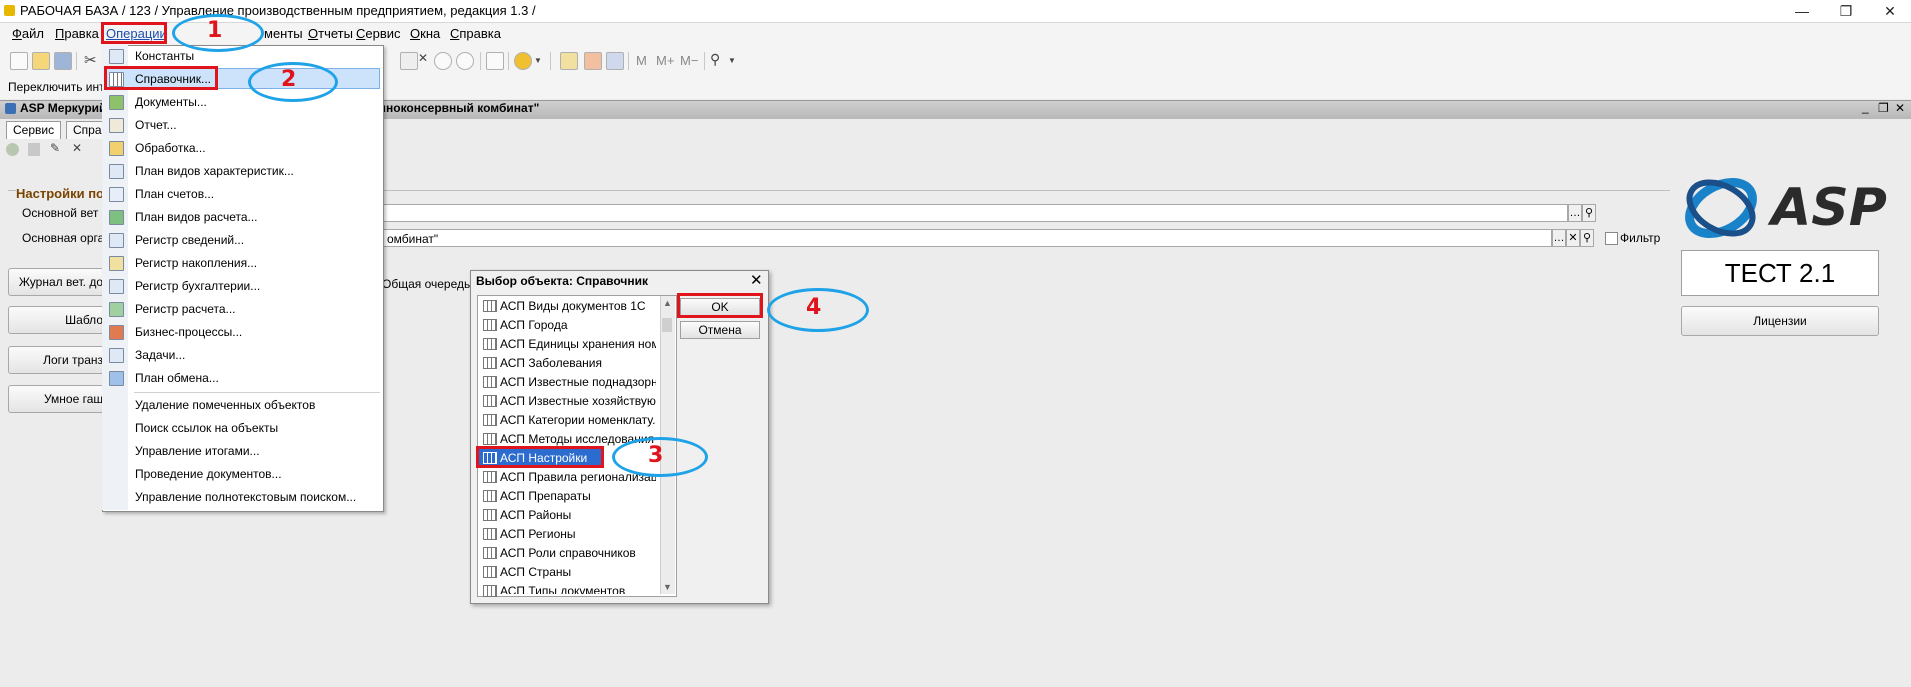 The image size is (1911, 687). Describe the element at coordinates (465, 61) in the screenshot. I see `sync-icon` at that location.